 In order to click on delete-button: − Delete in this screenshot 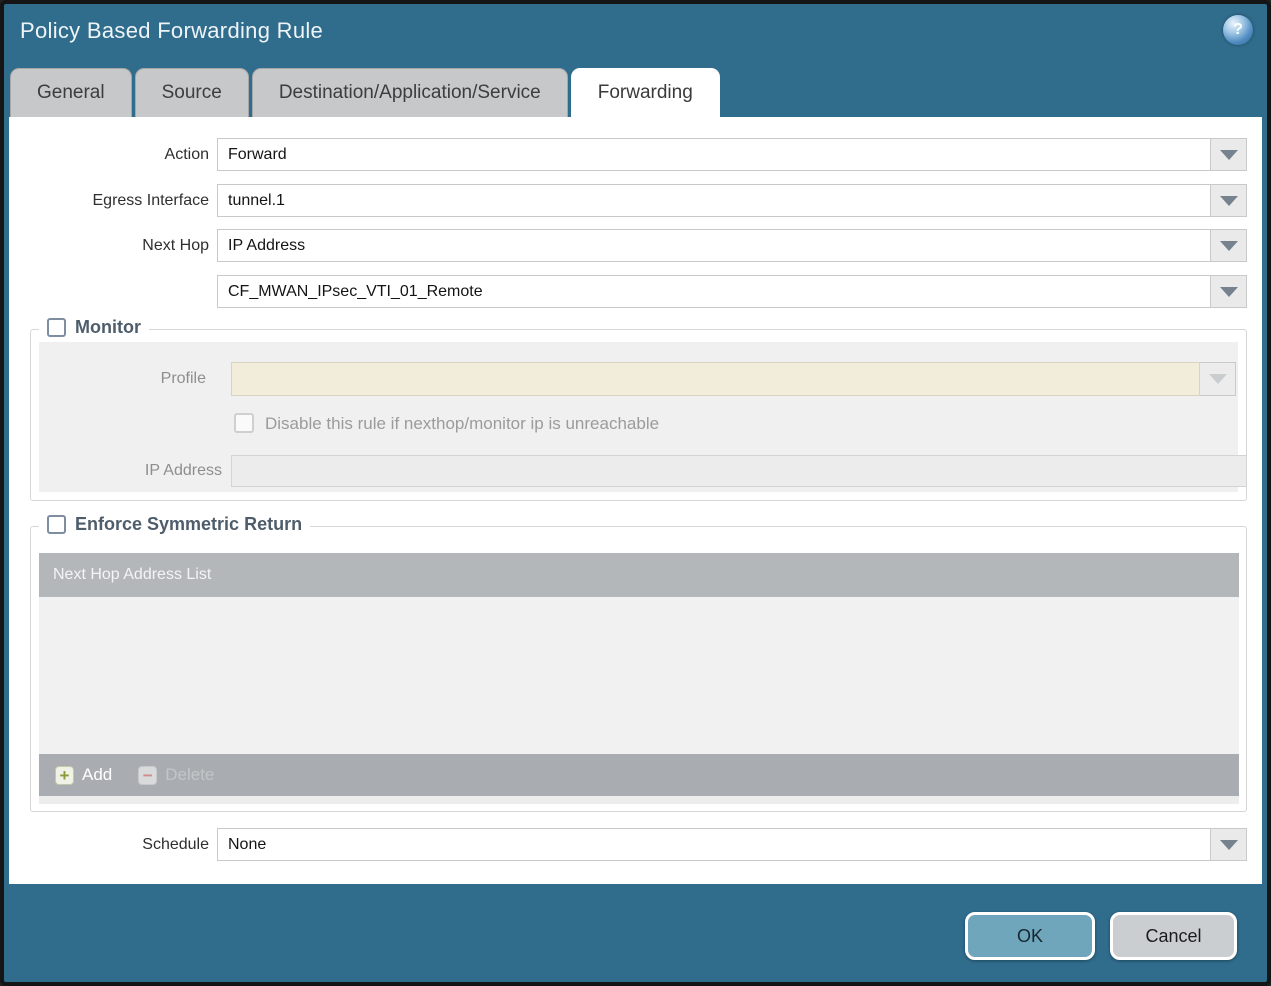, I will do `click(176, 775)`.